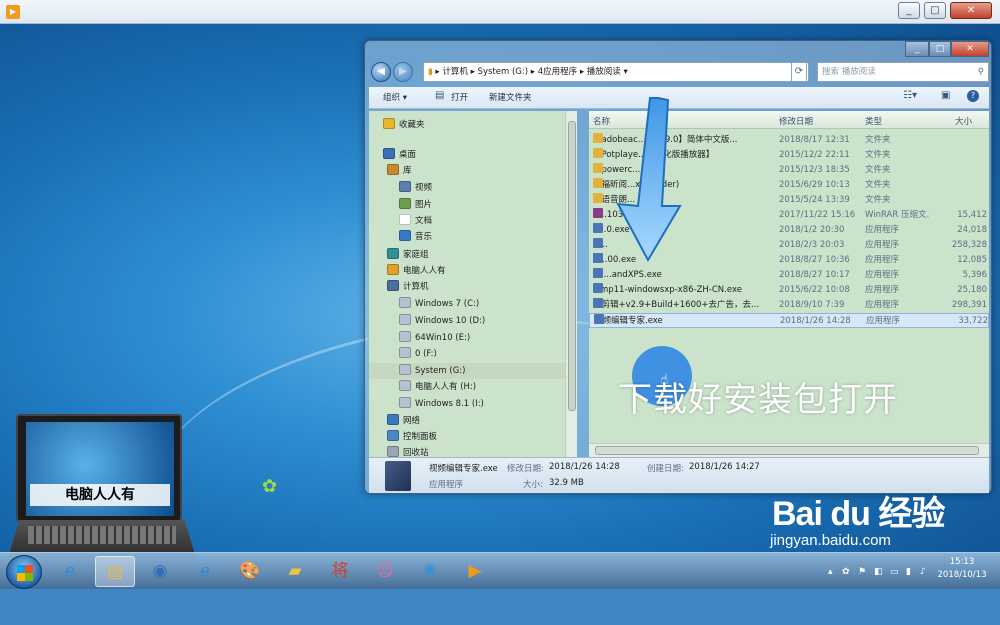  I want to click on nav-item: 图片, so click(415, 205).